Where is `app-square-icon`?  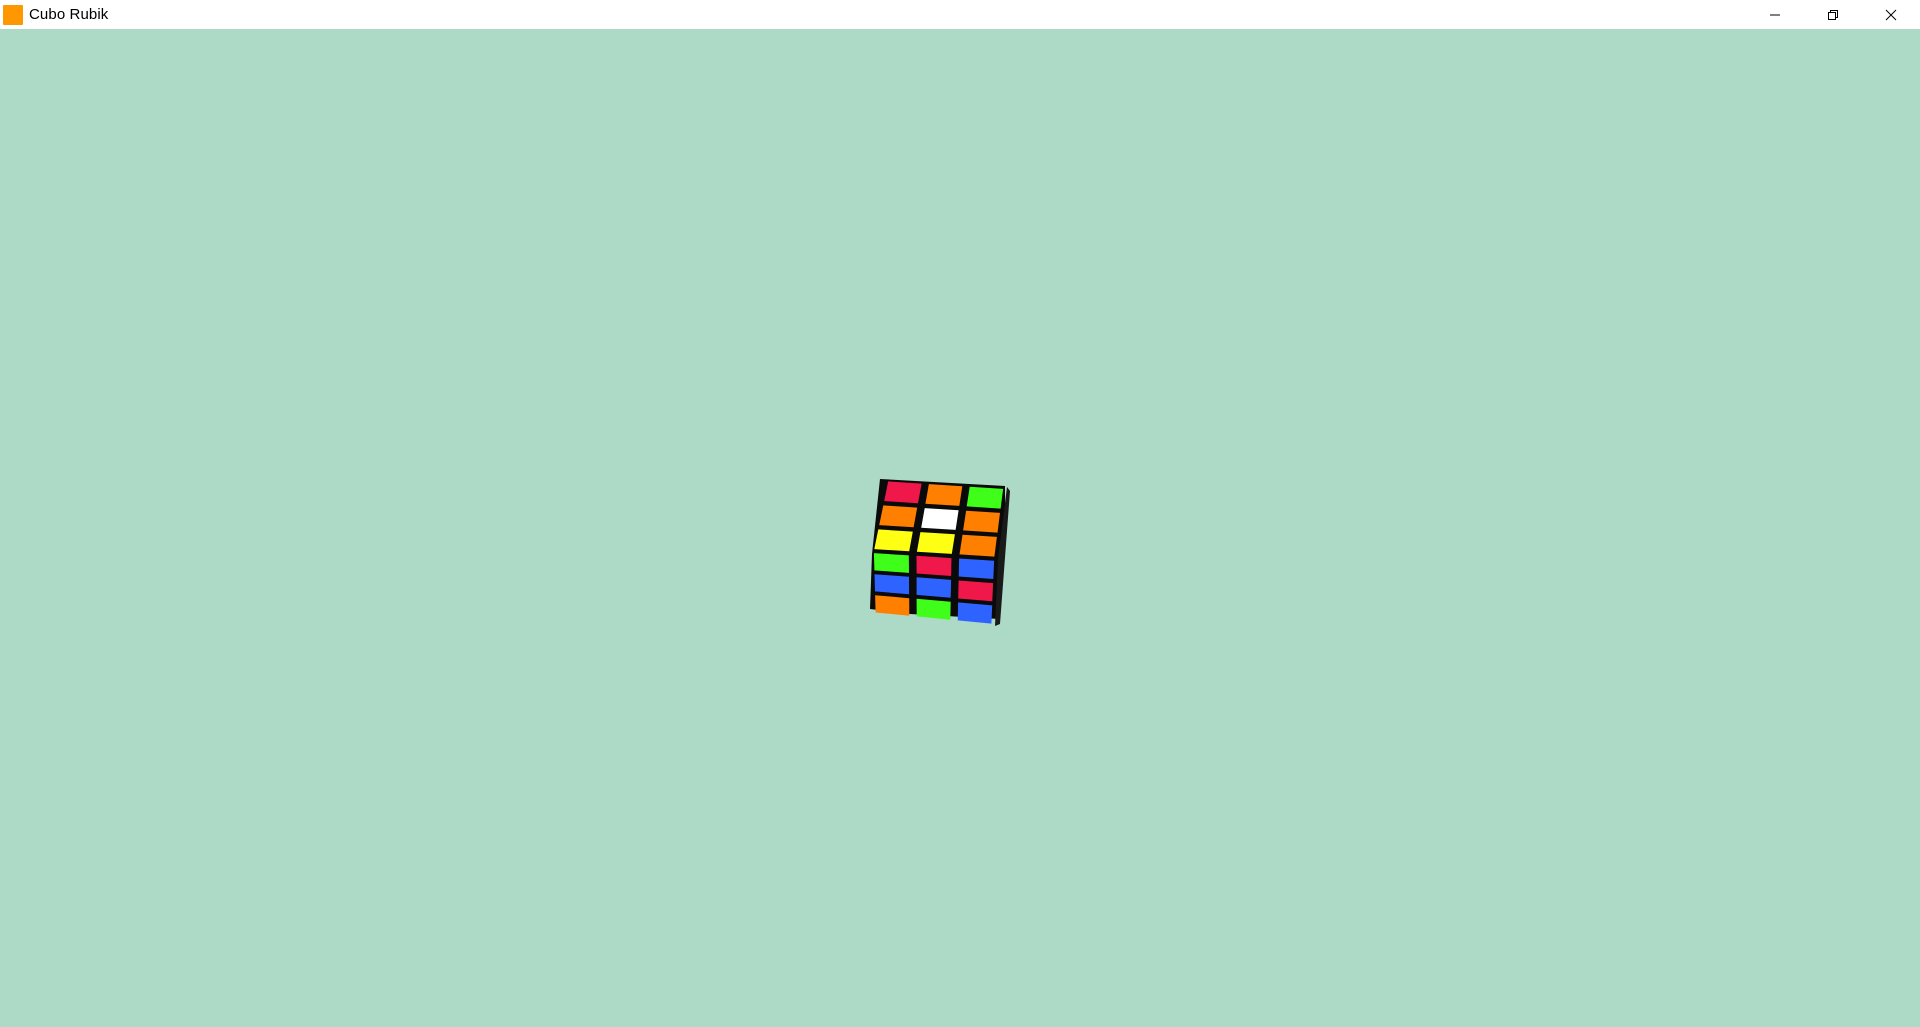
app-square-icon is located at coordinates (13, 14).